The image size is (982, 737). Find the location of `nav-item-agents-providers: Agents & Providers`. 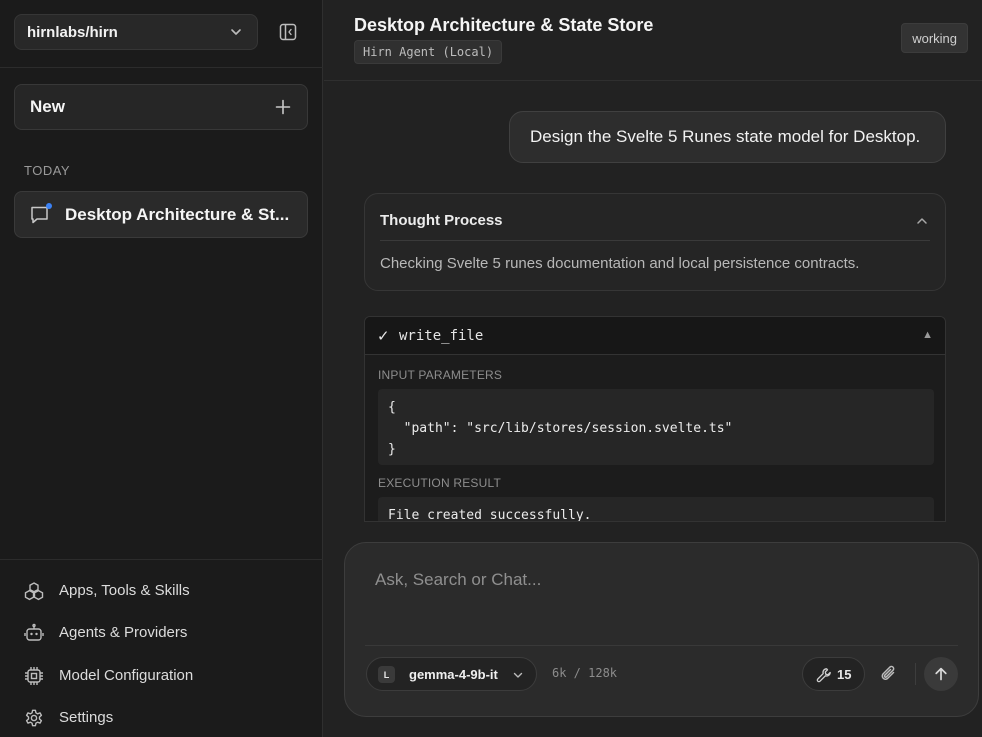

nav-item-agents-providers: Agents & Providers is located at coordinates (161, 632).